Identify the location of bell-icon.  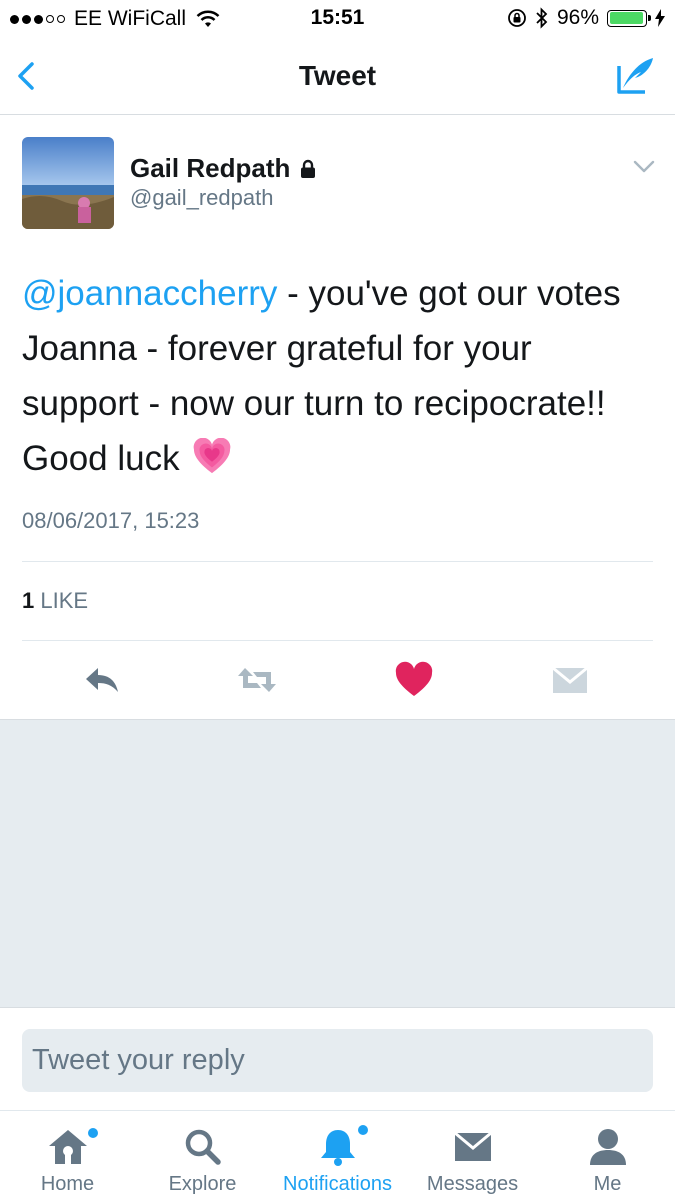
(338, 1148).